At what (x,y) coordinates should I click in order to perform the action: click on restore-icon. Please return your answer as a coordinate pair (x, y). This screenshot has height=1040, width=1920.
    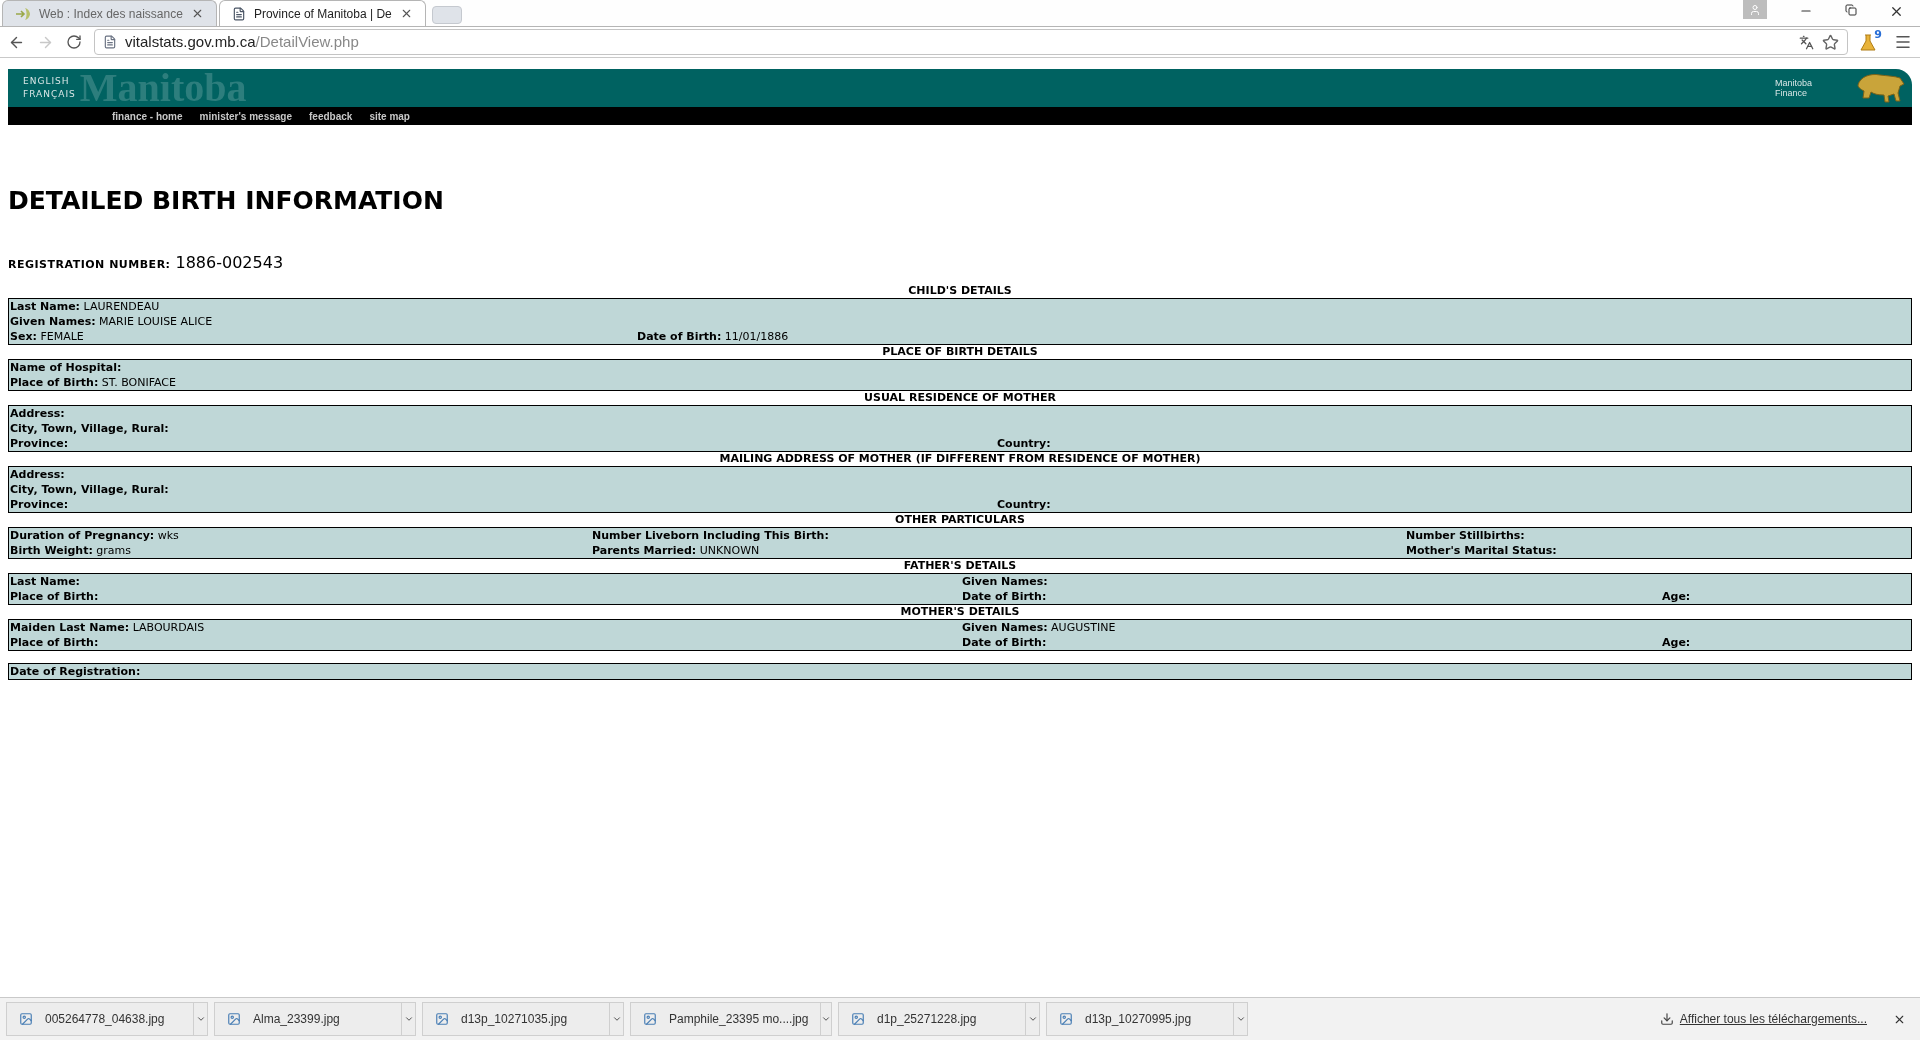
    Looking at the image, I should click on (1851, 10).